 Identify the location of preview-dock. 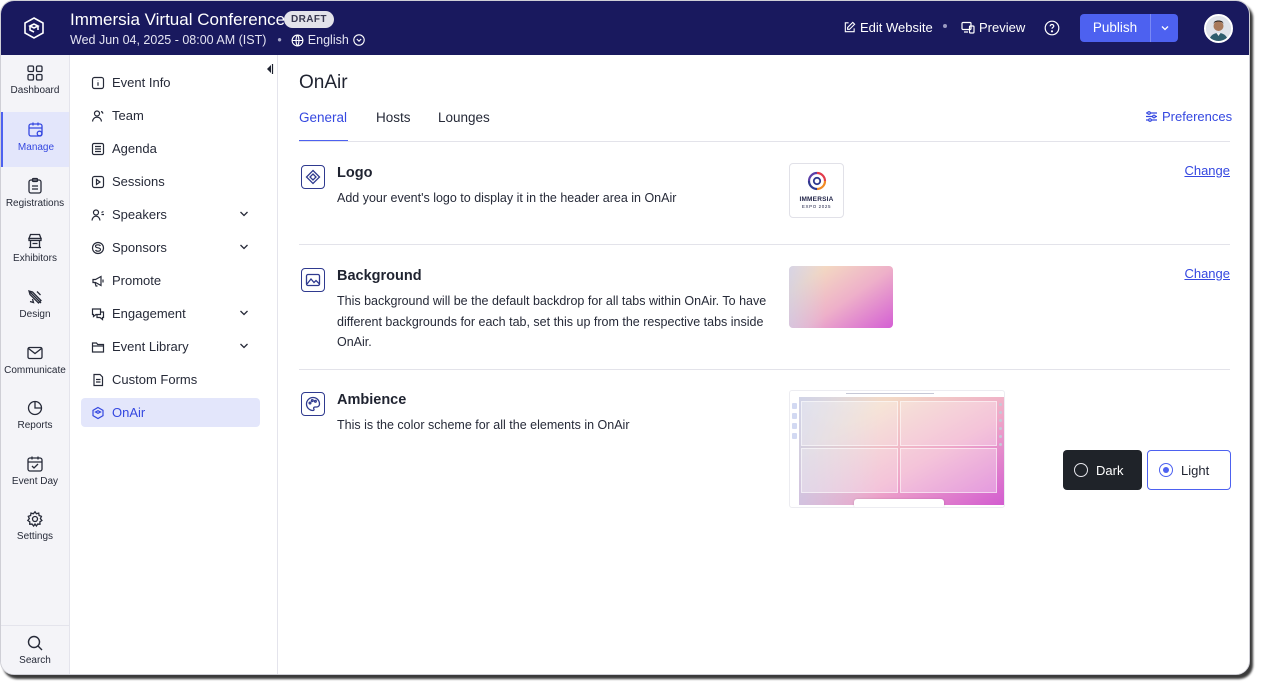
(899, 503).